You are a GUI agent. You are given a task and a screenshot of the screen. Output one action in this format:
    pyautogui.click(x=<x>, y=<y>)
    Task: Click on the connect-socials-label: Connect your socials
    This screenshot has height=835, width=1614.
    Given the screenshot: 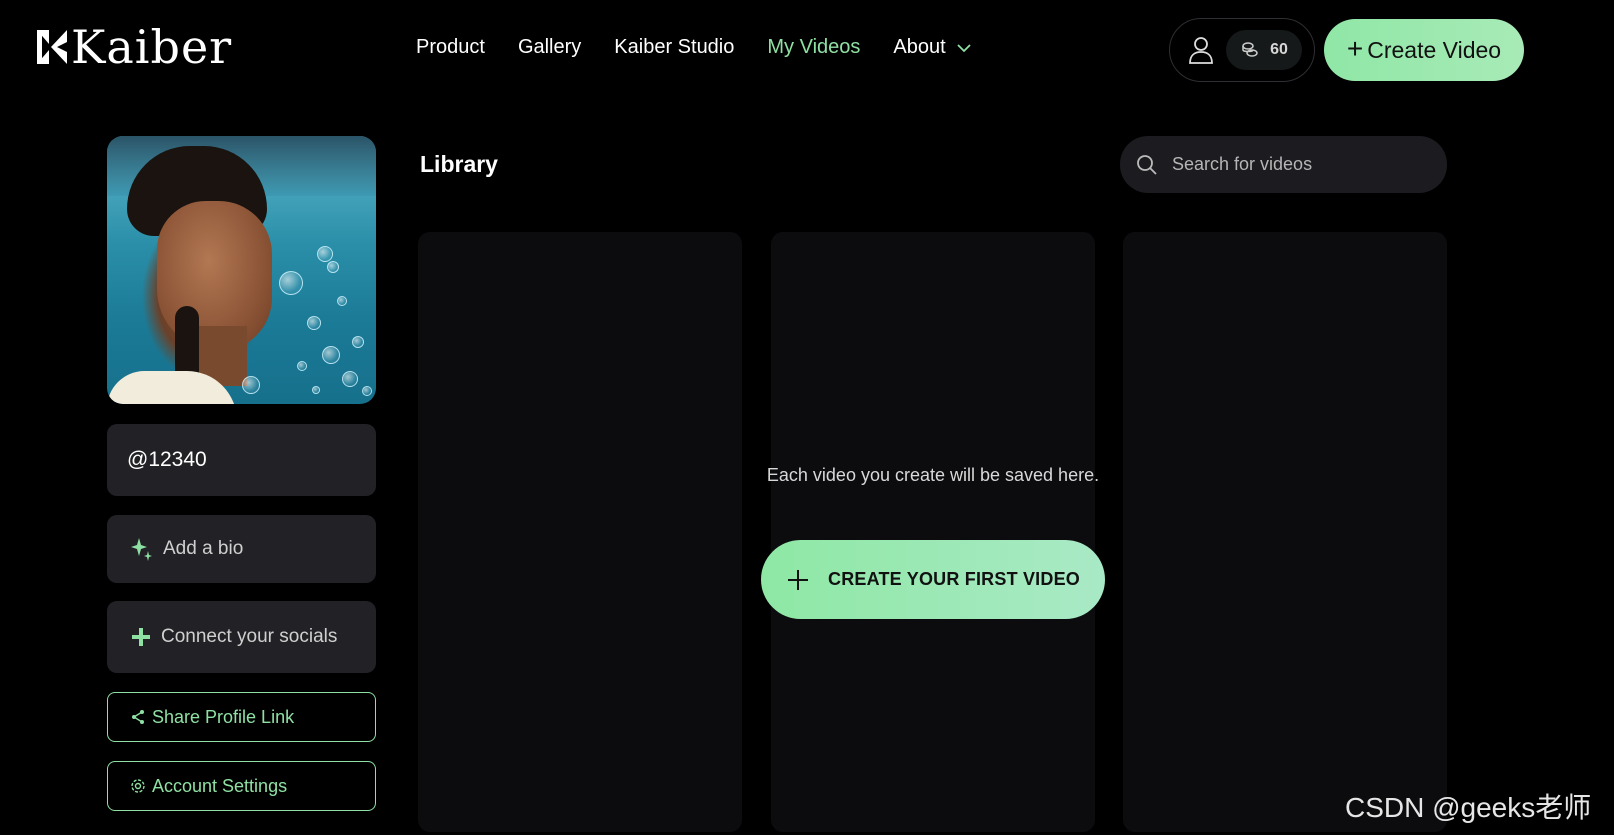 What is the action you would take?
    pyautogui.click(x=249, y=636)
    